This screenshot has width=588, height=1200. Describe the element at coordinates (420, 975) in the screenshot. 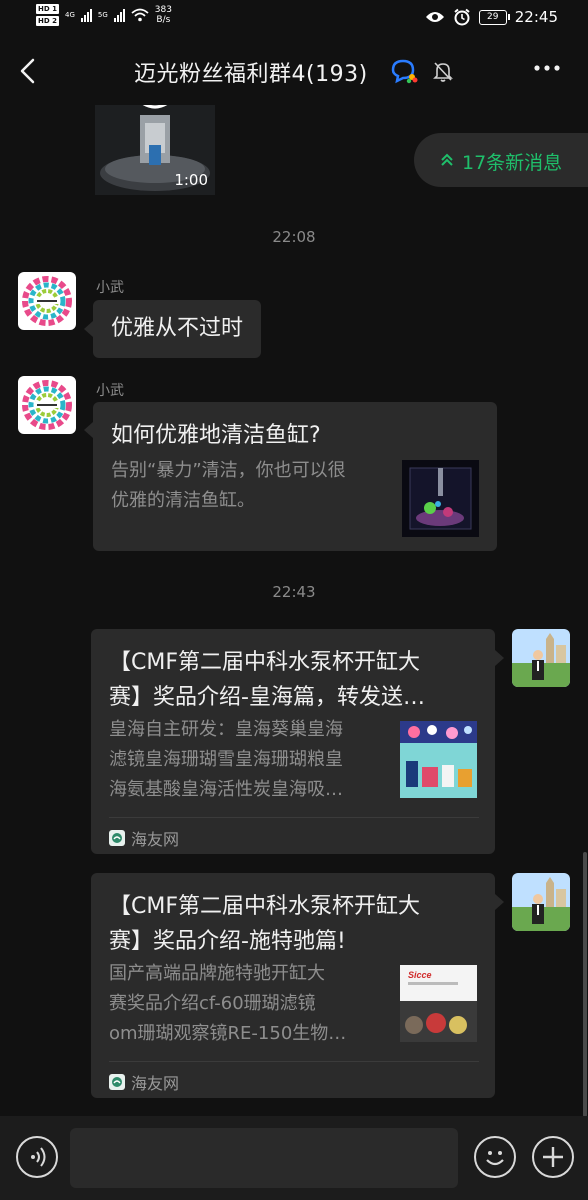

I see `brand-logo-text: Sicce` at that location.